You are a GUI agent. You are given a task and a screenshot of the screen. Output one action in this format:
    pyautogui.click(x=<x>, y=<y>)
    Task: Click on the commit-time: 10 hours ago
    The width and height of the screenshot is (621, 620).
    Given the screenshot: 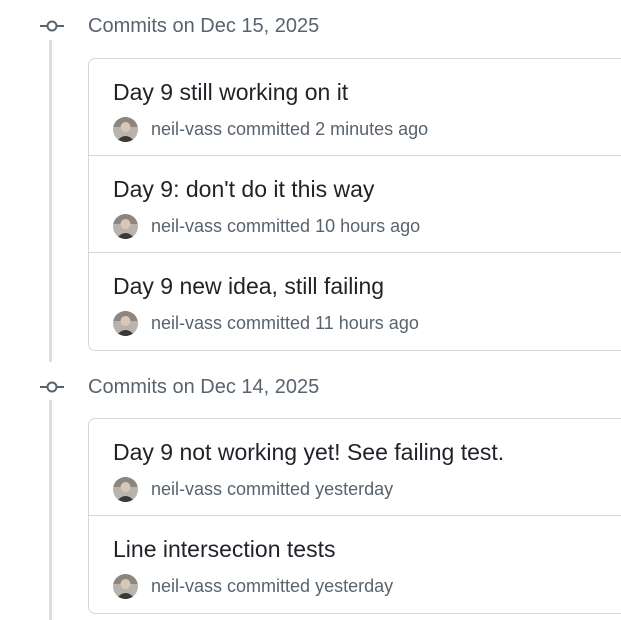 What is the action you would take?
    pyautogui.click(x=368, y=225)
    